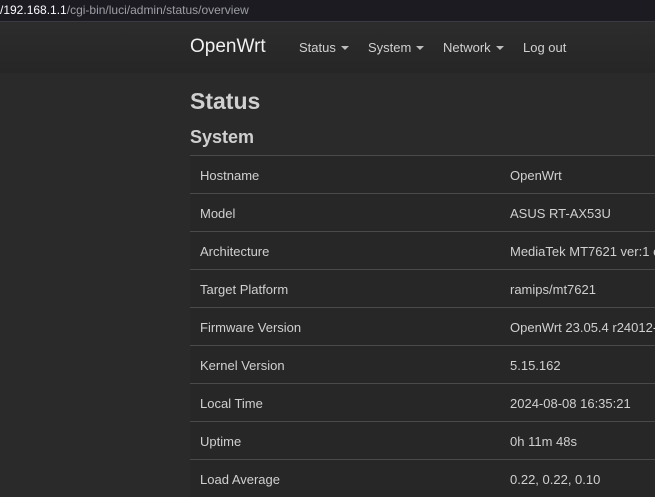  What do you see at coordinates (218, 213) in the screenshot?
I see `row-key: Model` at bounding box center [218, 213].